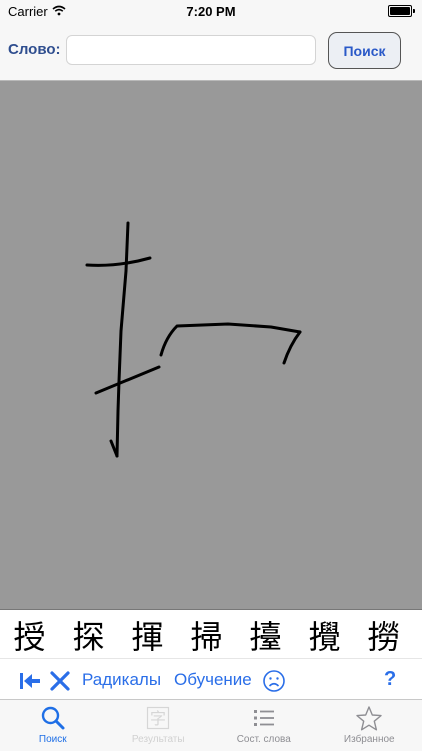 This screenshot has height=751, width=422. I want to click on character-icon: 字, so click(158, 718).